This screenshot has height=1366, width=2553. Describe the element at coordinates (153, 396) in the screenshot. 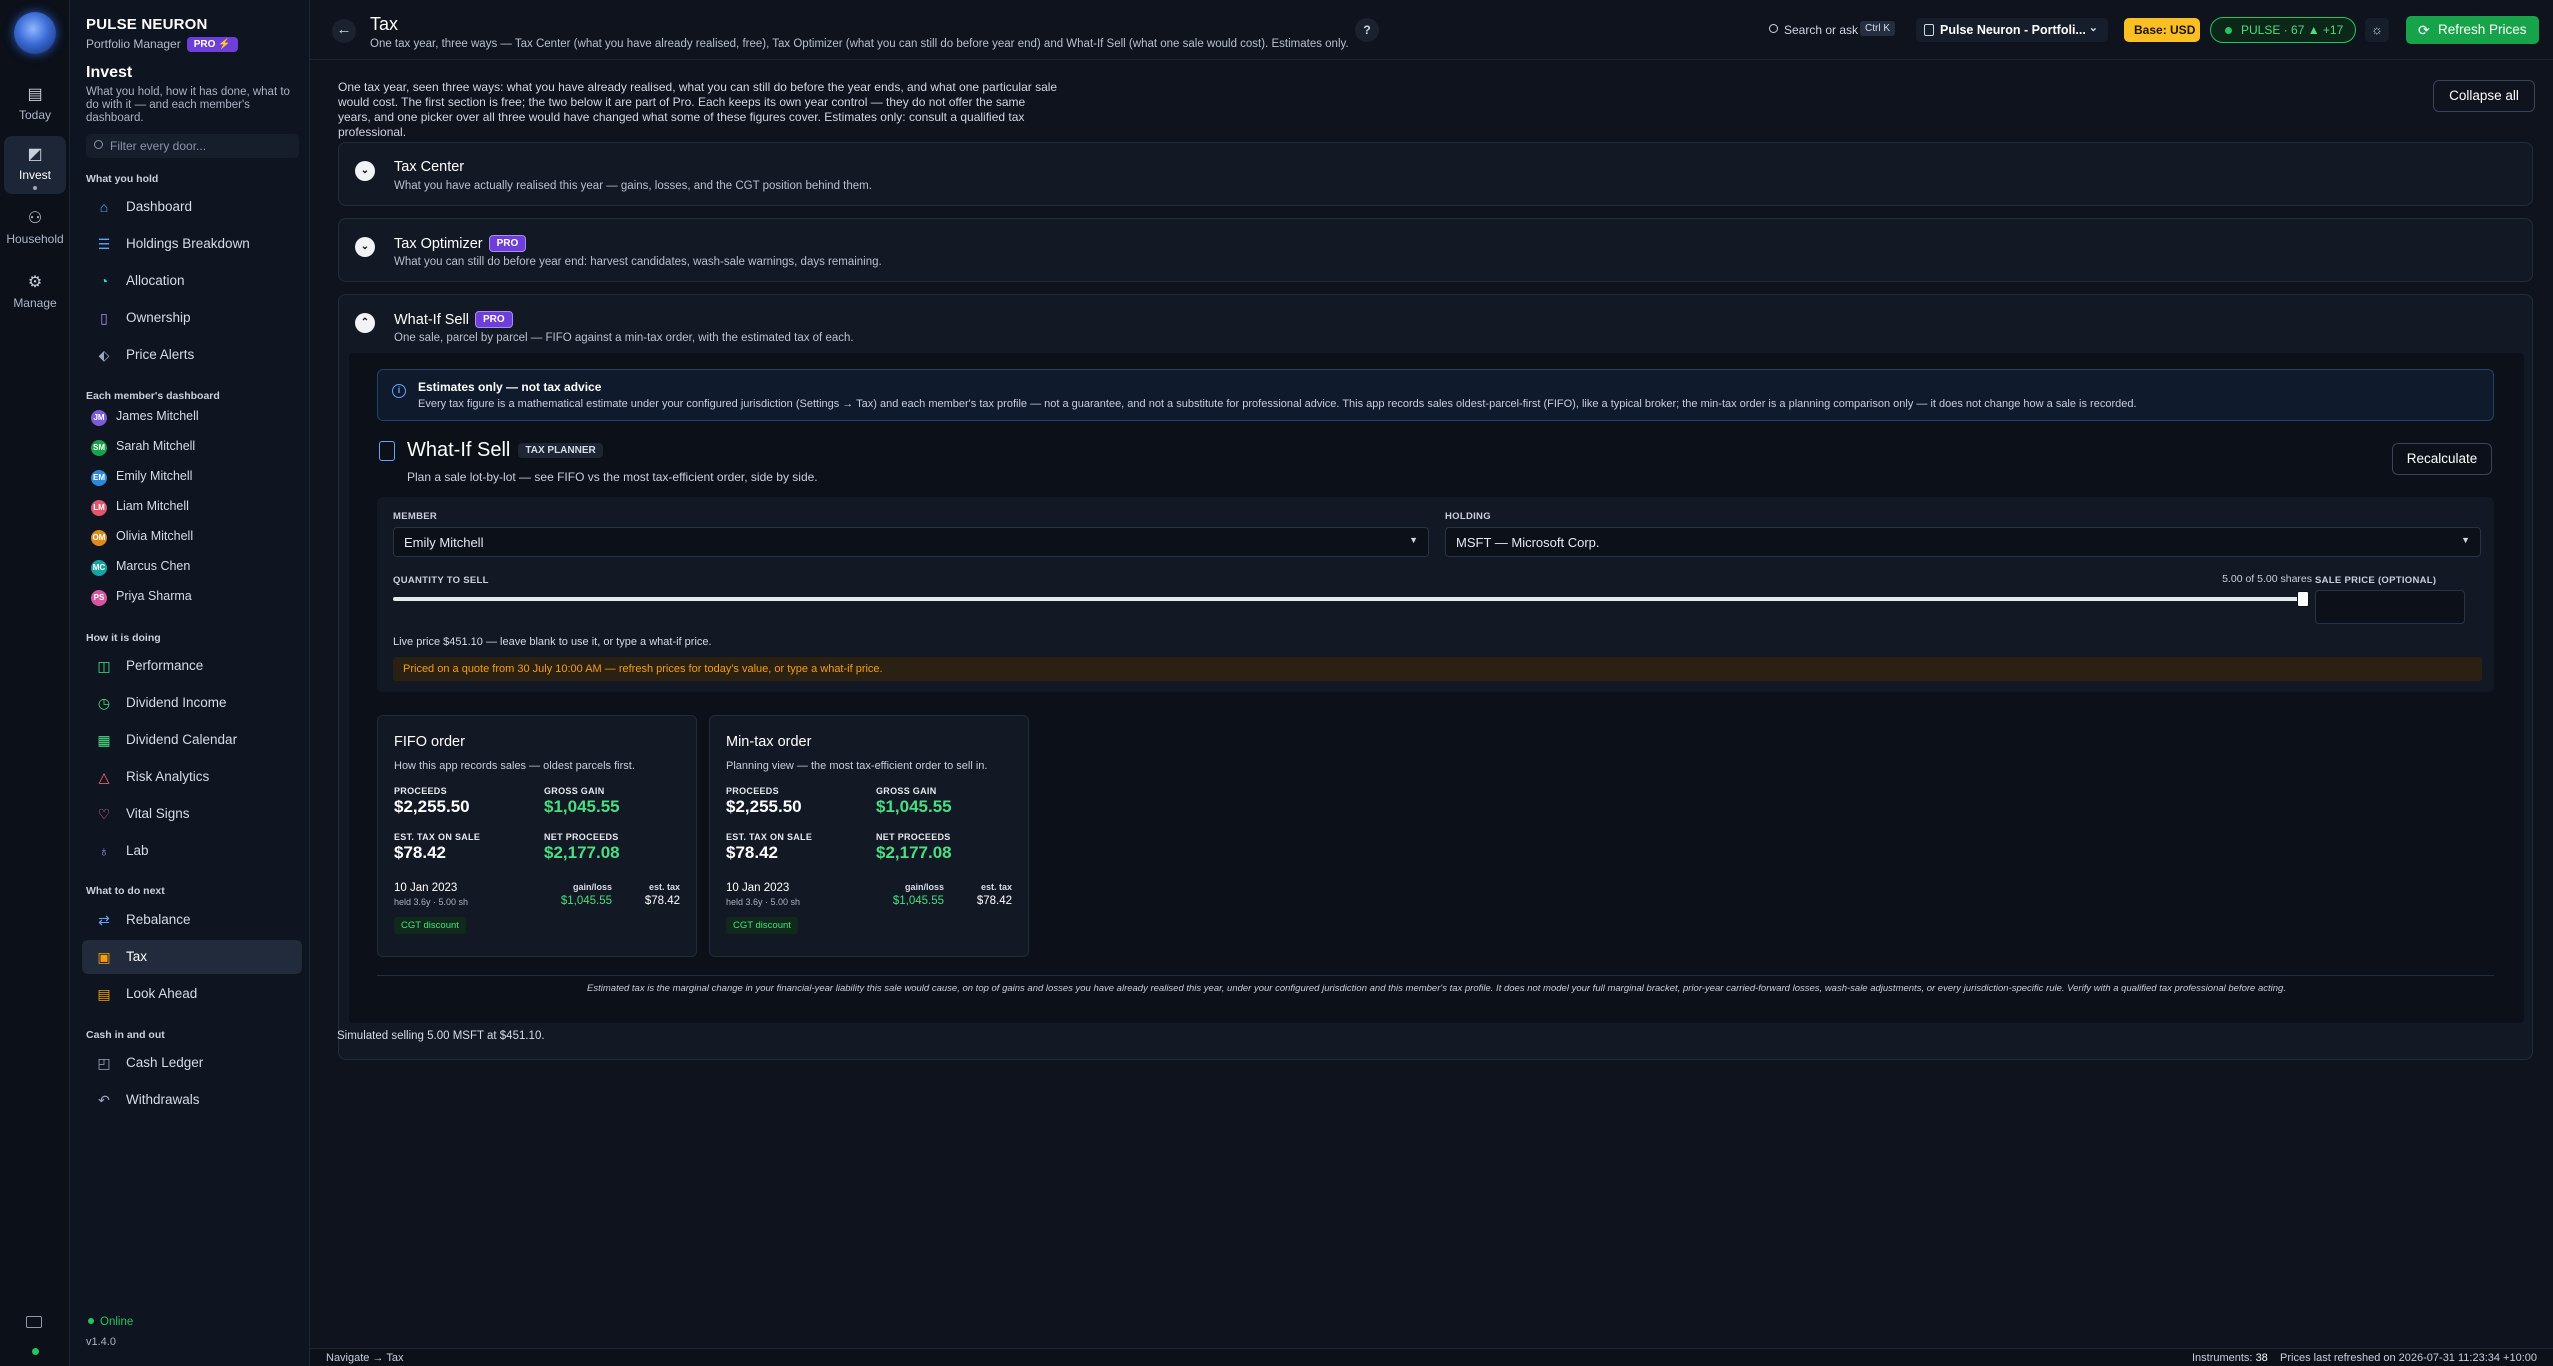

I see `group-members: Each member's dashboard` at that location.